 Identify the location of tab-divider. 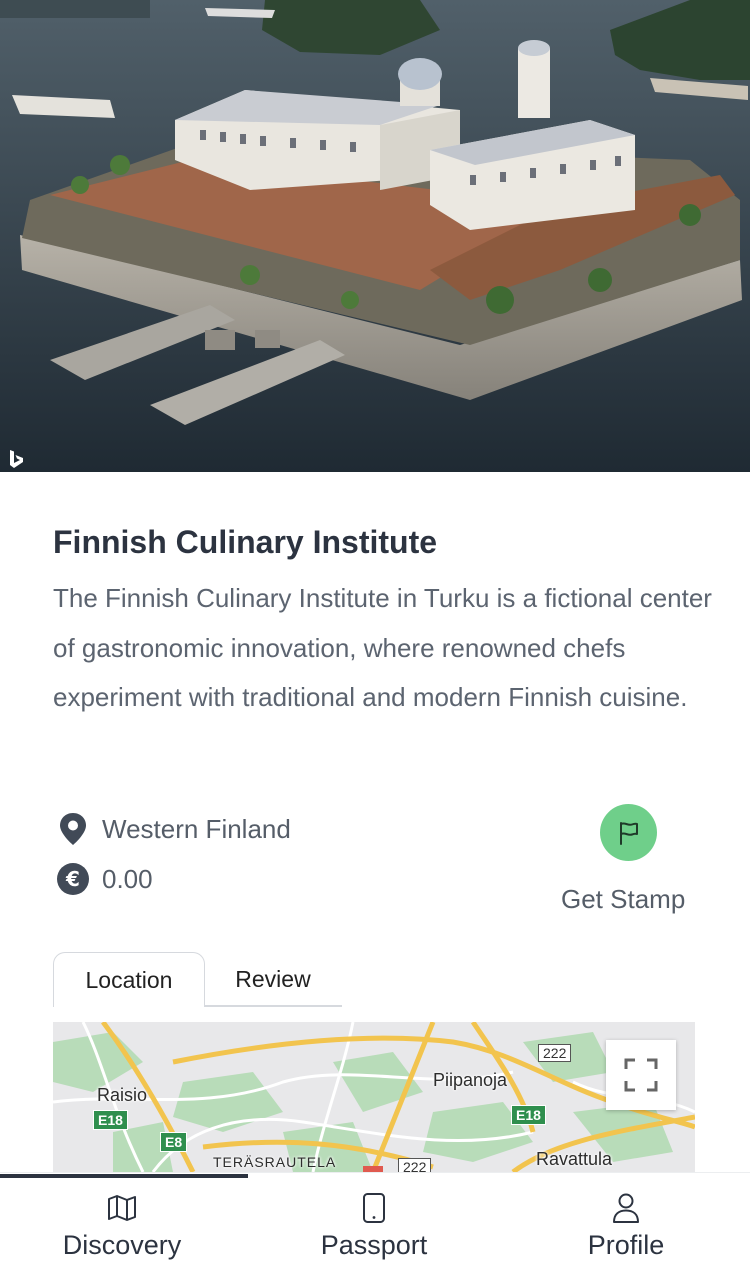
(273, 1006).